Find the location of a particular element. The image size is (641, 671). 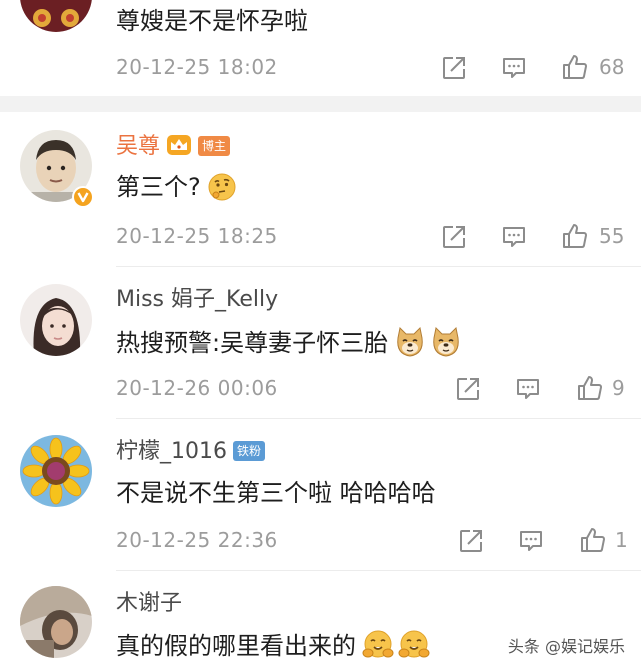

like-count: 9 is located at coordinates (618, 388).